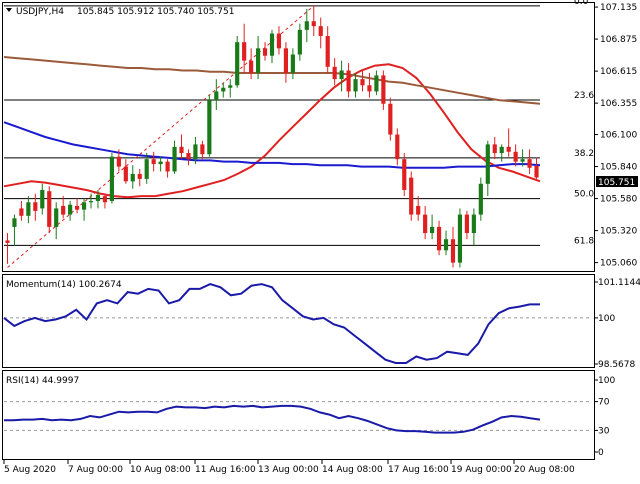 The height and width of the screenshot is (484, 640). I want to click on momentum-polyline, so click(271, 323).